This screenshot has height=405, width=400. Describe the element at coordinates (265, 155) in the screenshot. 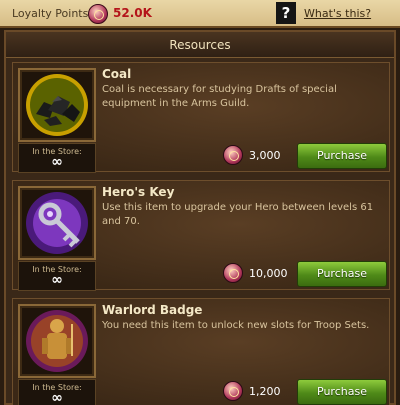

I see `item-price: 3,000` at that location.